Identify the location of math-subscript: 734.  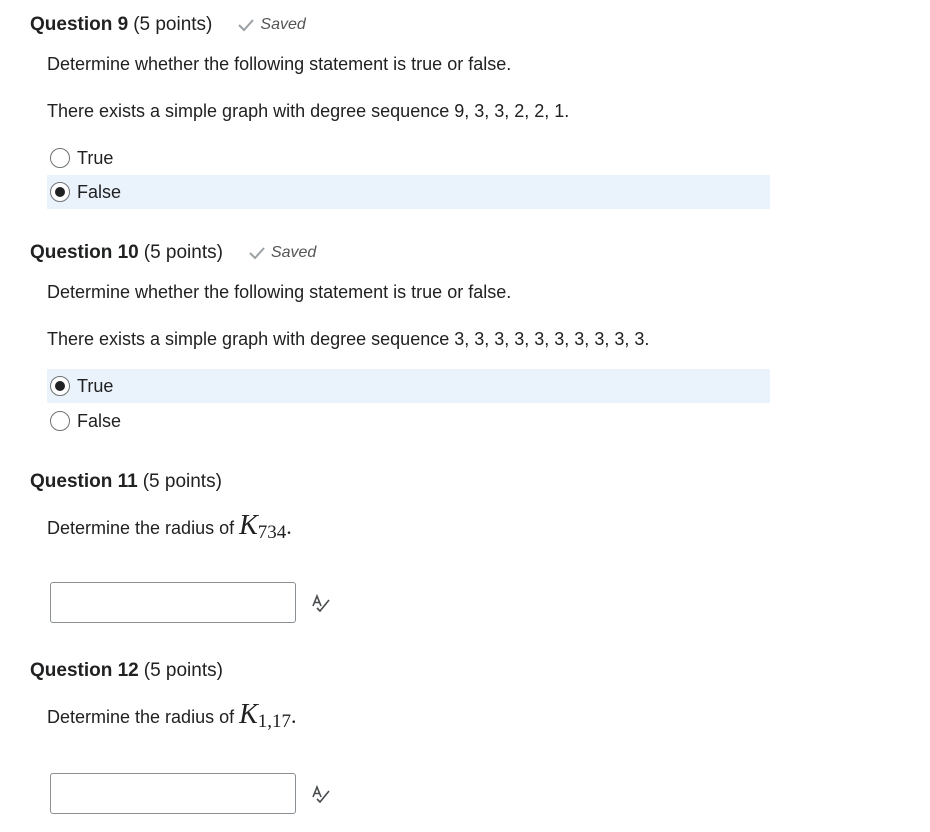
(272, 532).